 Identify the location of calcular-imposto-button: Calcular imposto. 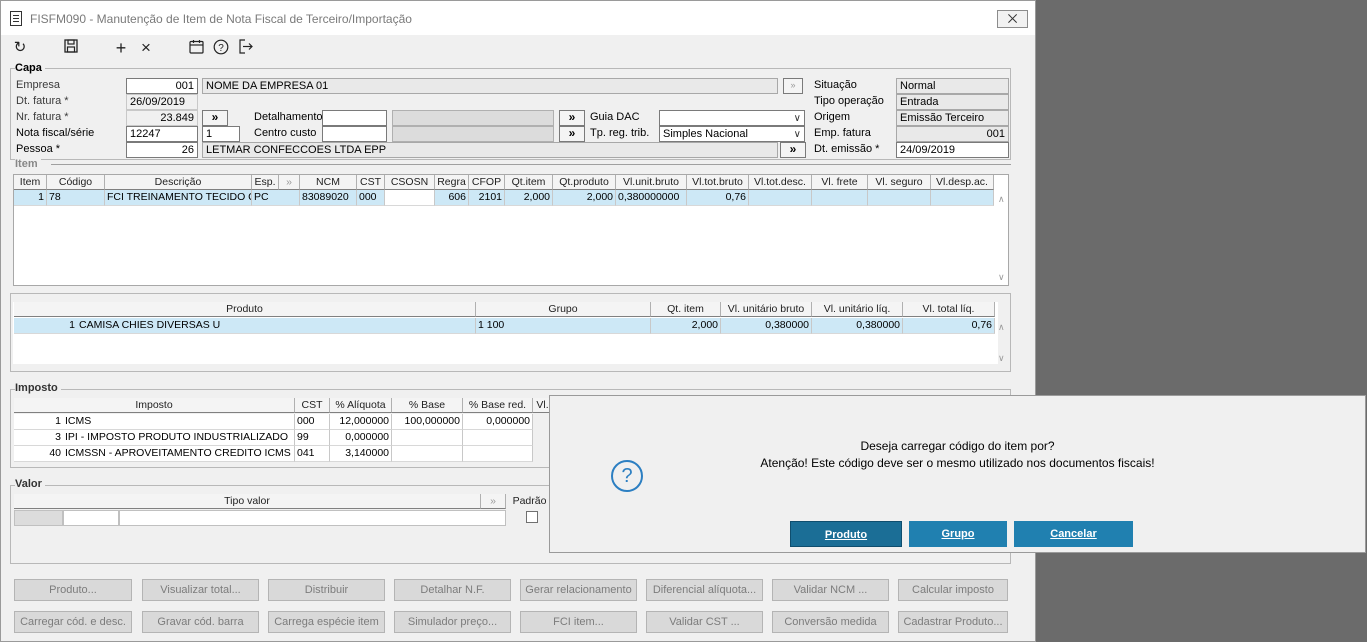
(953, 590).